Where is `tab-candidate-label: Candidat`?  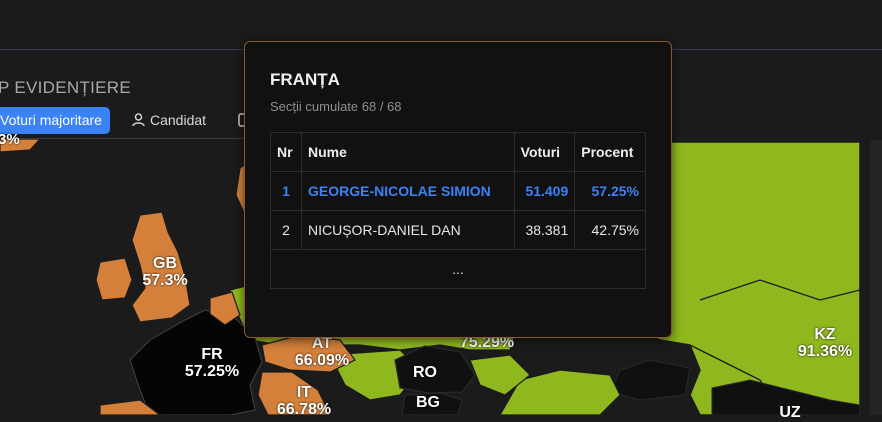
tab-candidate-label: Candidat is located at coordinates (178, 120).